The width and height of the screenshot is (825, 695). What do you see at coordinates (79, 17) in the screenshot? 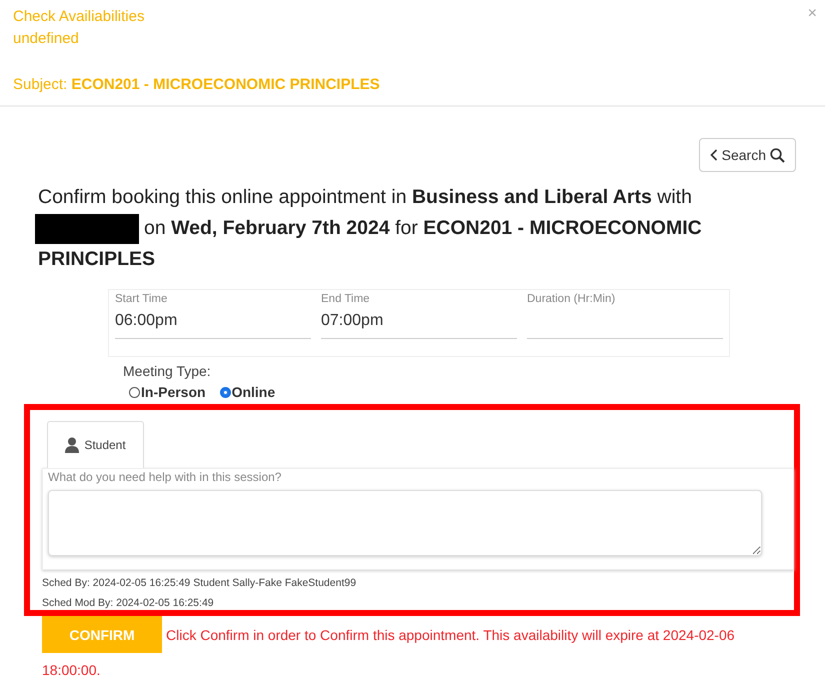
I see `dialog-title: Check Availiabilities` at bounding box center [79, 17].